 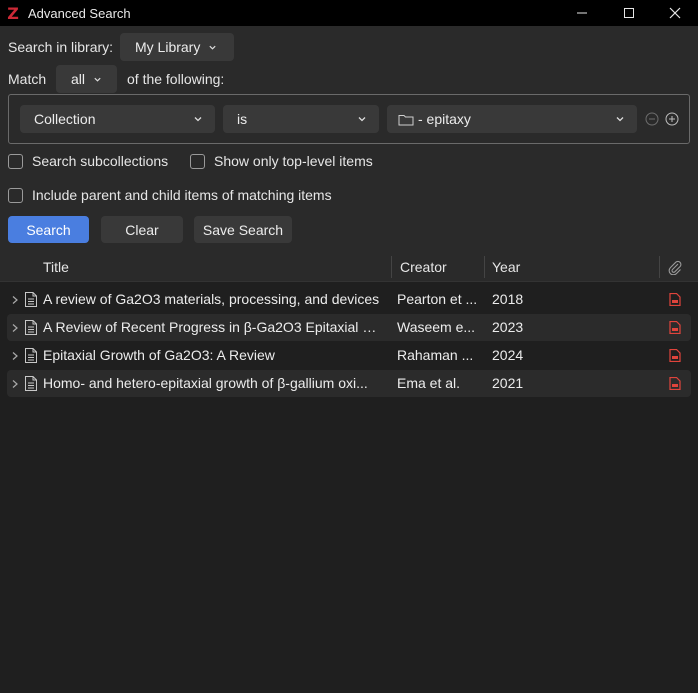 I want to click on row-title: Epitaxial Growth of Ga2O3: A Review, so click(x=159, y=355).